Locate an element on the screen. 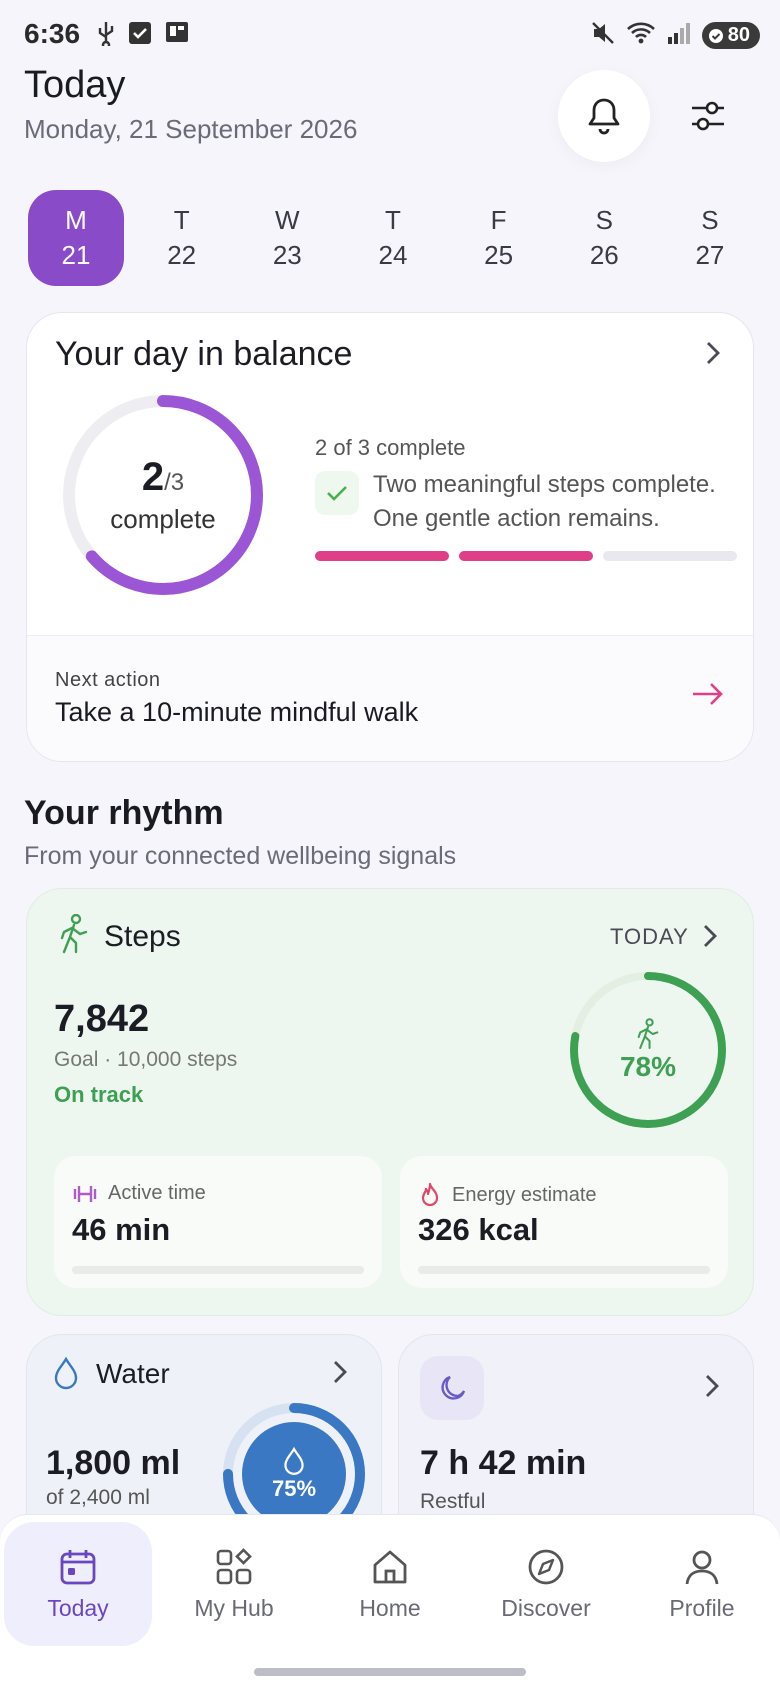  sim-icon is located at coordinates (177, 35).